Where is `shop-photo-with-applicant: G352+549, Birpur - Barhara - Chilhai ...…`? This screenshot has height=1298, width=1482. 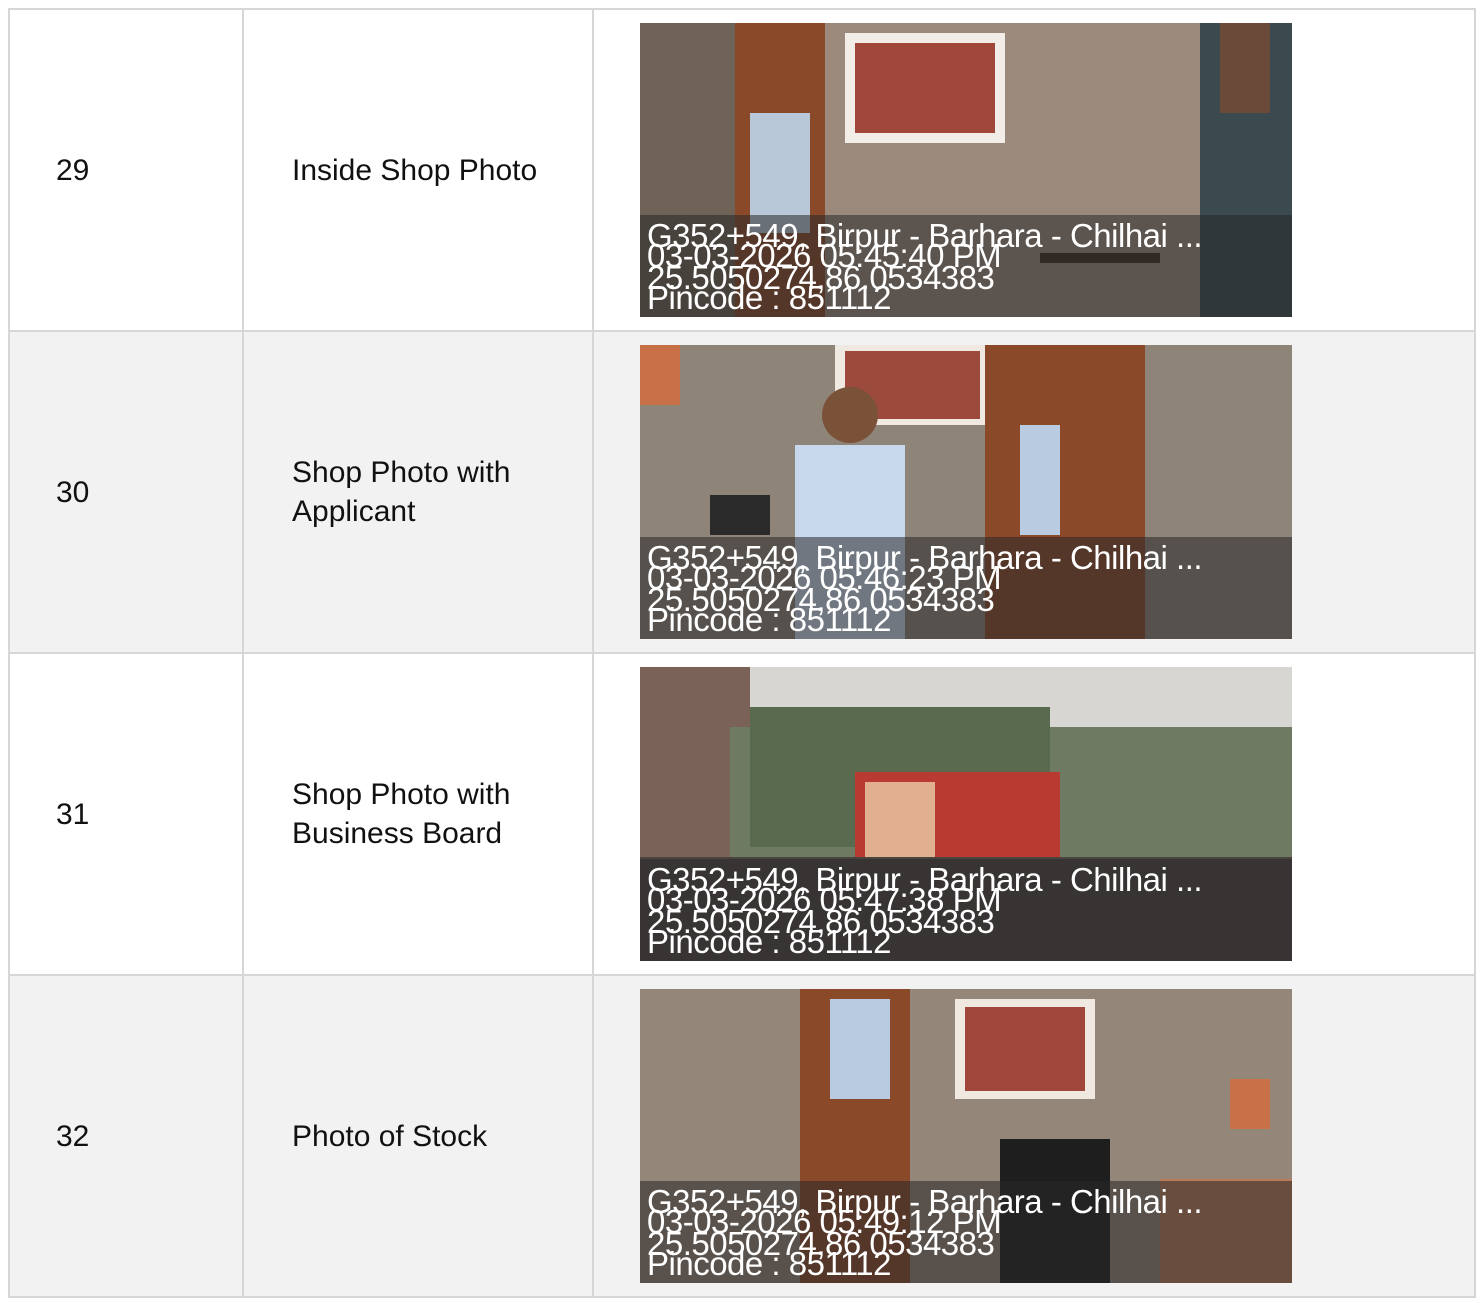
shop-photo-with-applicant: G352+549, Birpur - Barhara - Chilhai ...… is located at coordinates (966, 492).